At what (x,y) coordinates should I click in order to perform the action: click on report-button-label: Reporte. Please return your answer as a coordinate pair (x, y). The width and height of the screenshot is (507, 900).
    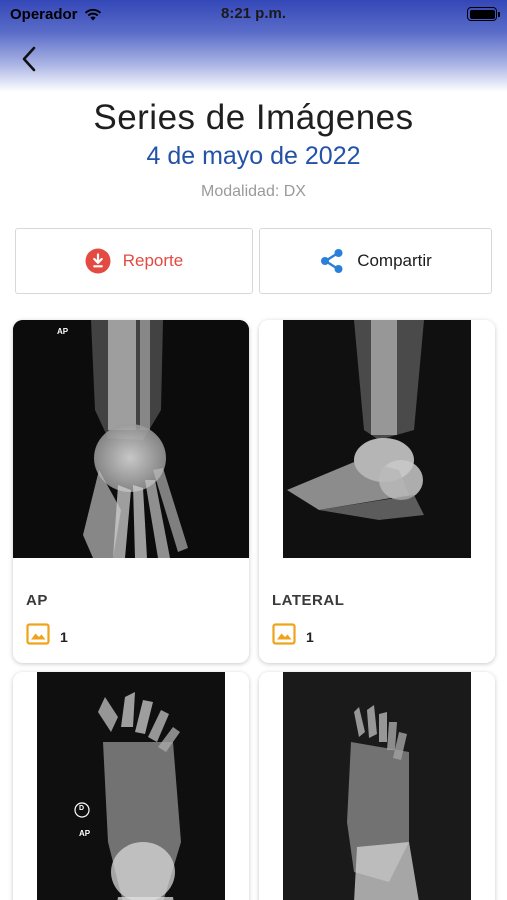
    Looking at the image, I should click on (153, 260).